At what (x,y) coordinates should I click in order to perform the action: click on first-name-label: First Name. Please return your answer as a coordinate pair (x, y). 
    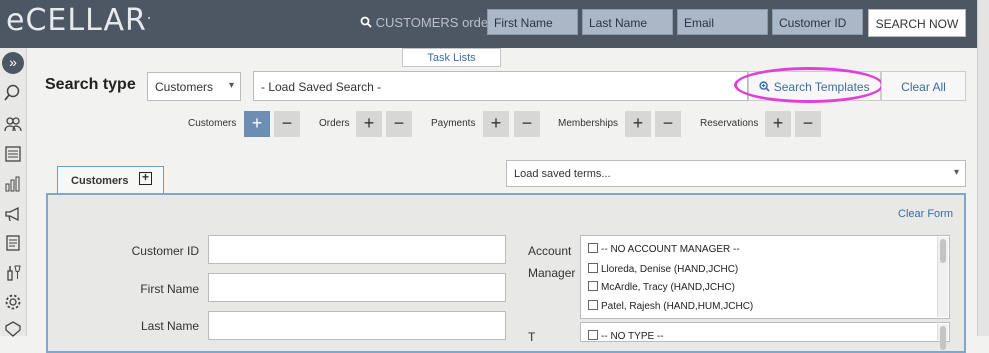
    Looking at the image, I should click on (169, 289).